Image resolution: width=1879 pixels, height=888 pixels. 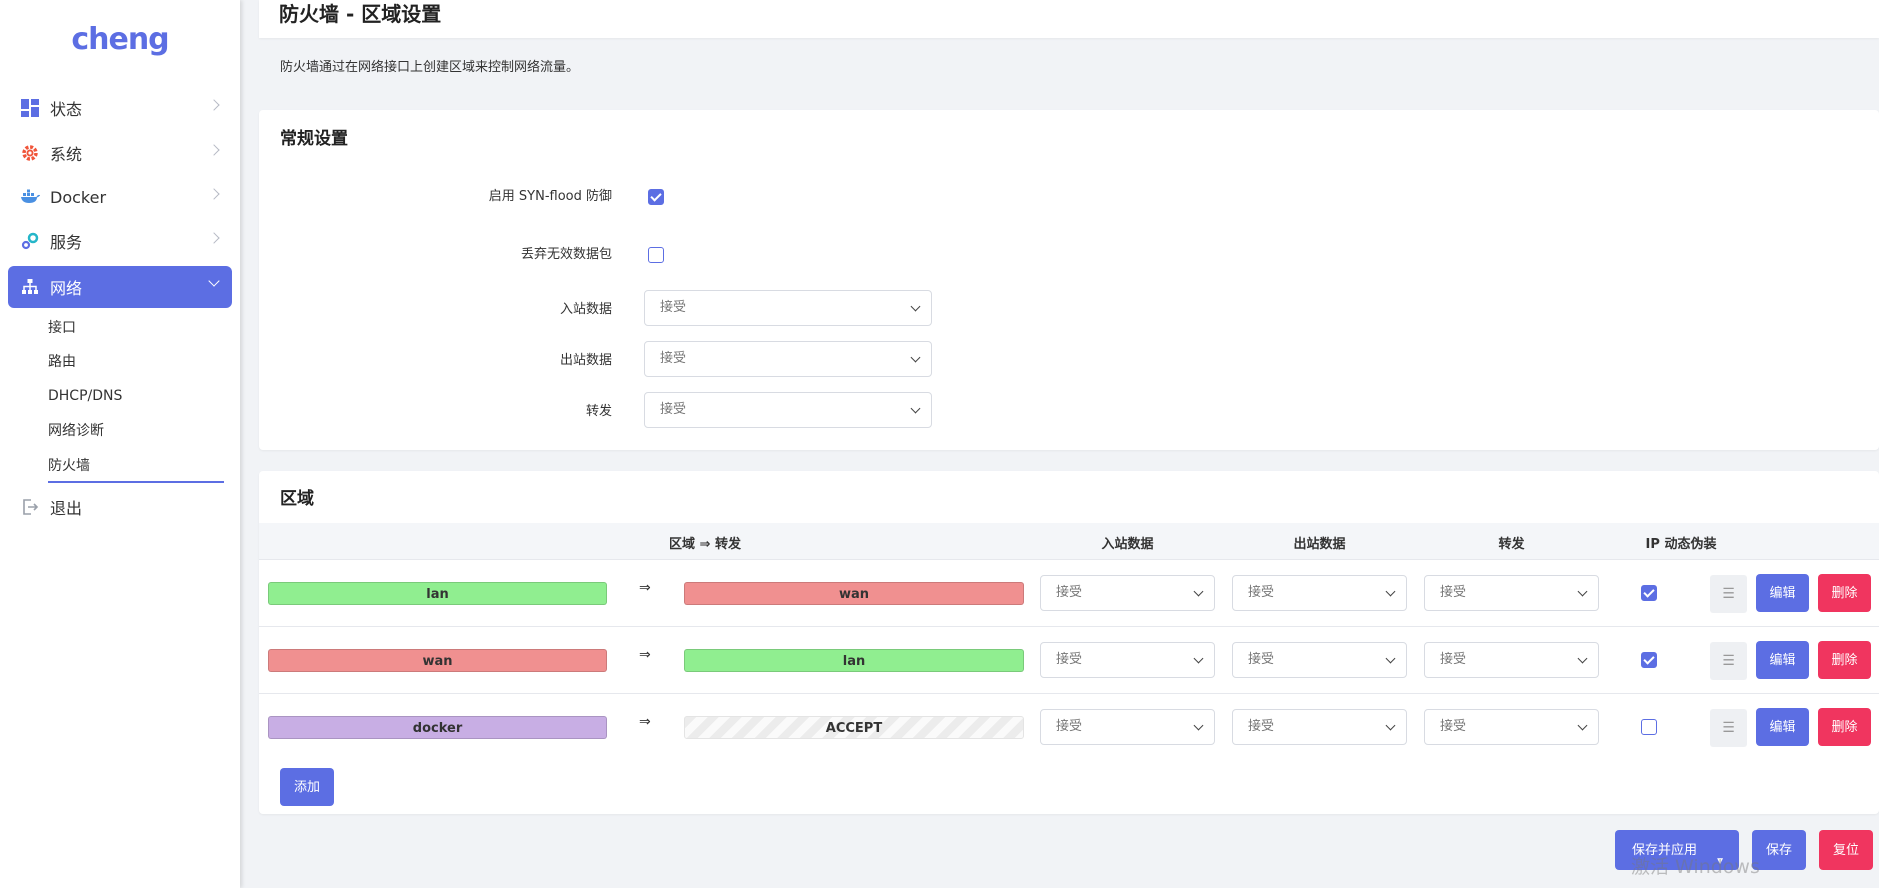 I want to click on header-zone-forward: 区域 ⇒ 转发, so click(x=705, y=544).